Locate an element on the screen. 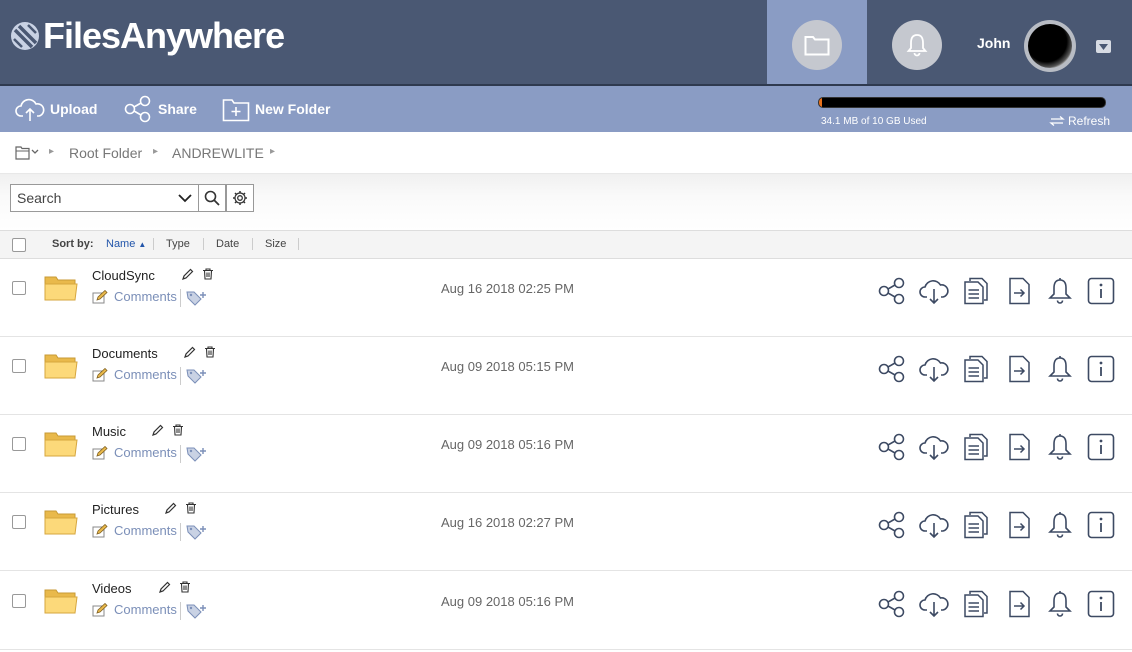  search-button is located at coordinates (212, 198).